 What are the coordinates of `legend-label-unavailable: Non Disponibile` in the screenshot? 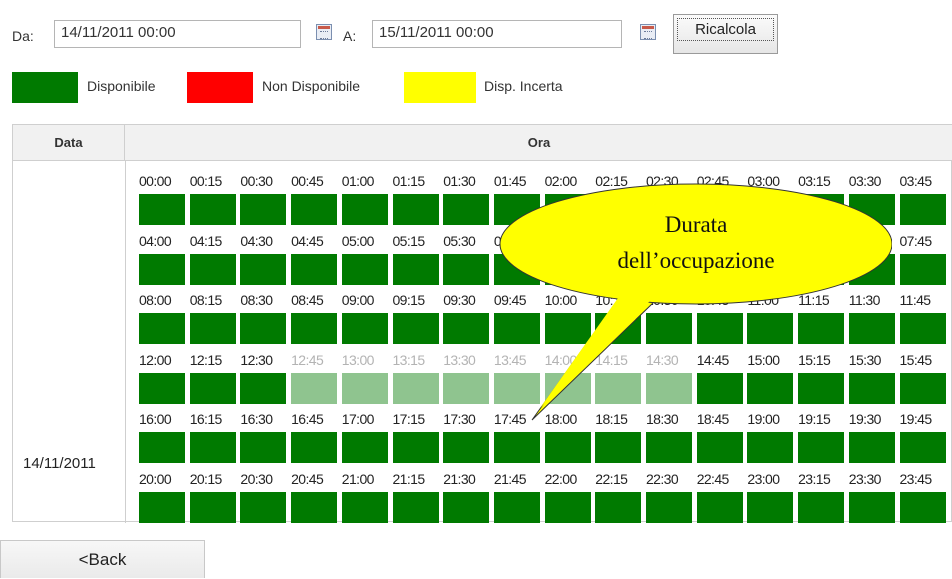 It's located at (311, 86).